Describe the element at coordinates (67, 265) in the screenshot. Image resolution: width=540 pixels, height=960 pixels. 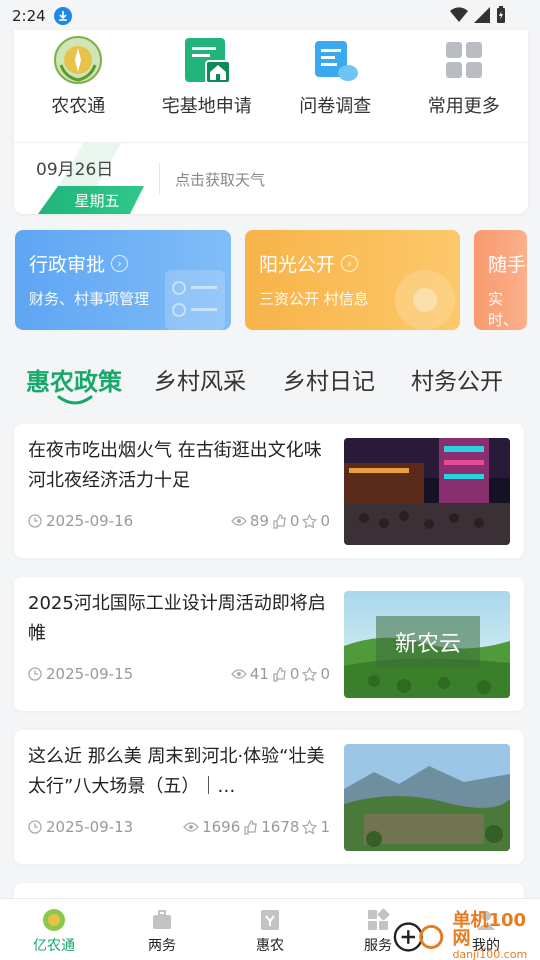
I see `service-title: 行政审批` at that location.